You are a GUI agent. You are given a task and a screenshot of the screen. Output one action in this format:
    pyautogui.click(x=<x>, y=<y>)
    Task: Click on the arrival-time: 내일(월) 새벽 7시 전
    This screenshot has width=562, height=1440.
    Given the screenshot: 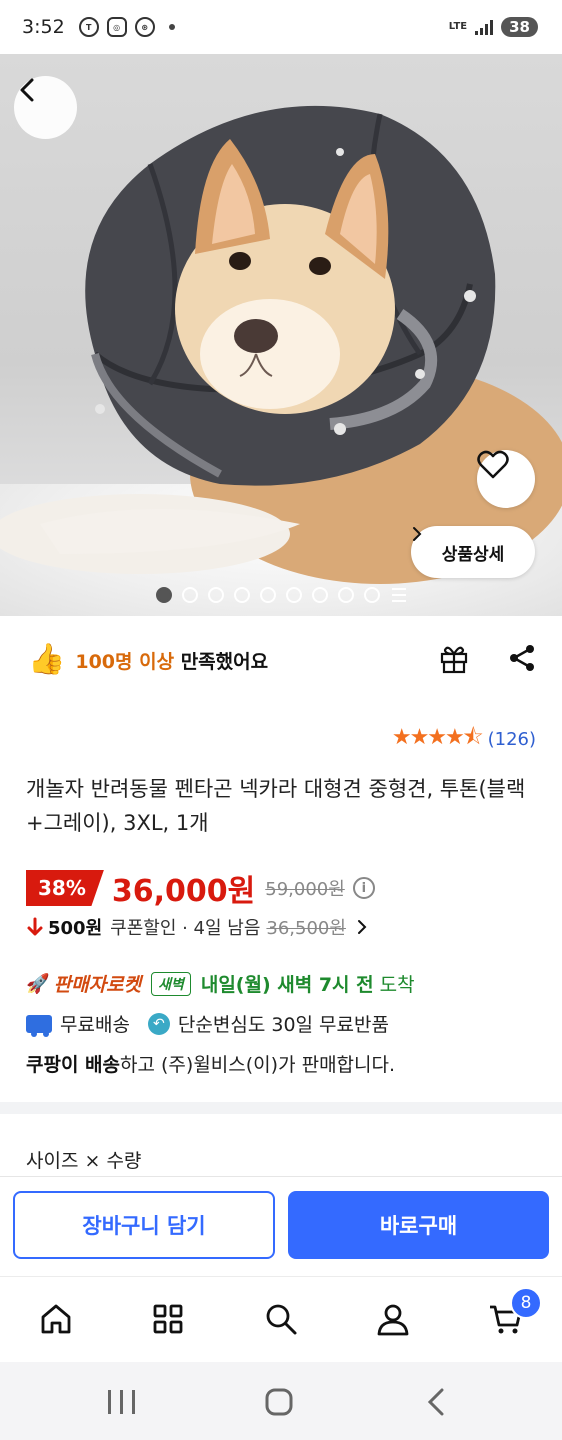 What is the action you would take?
    pyautogui.click(x=287, y=985)
    